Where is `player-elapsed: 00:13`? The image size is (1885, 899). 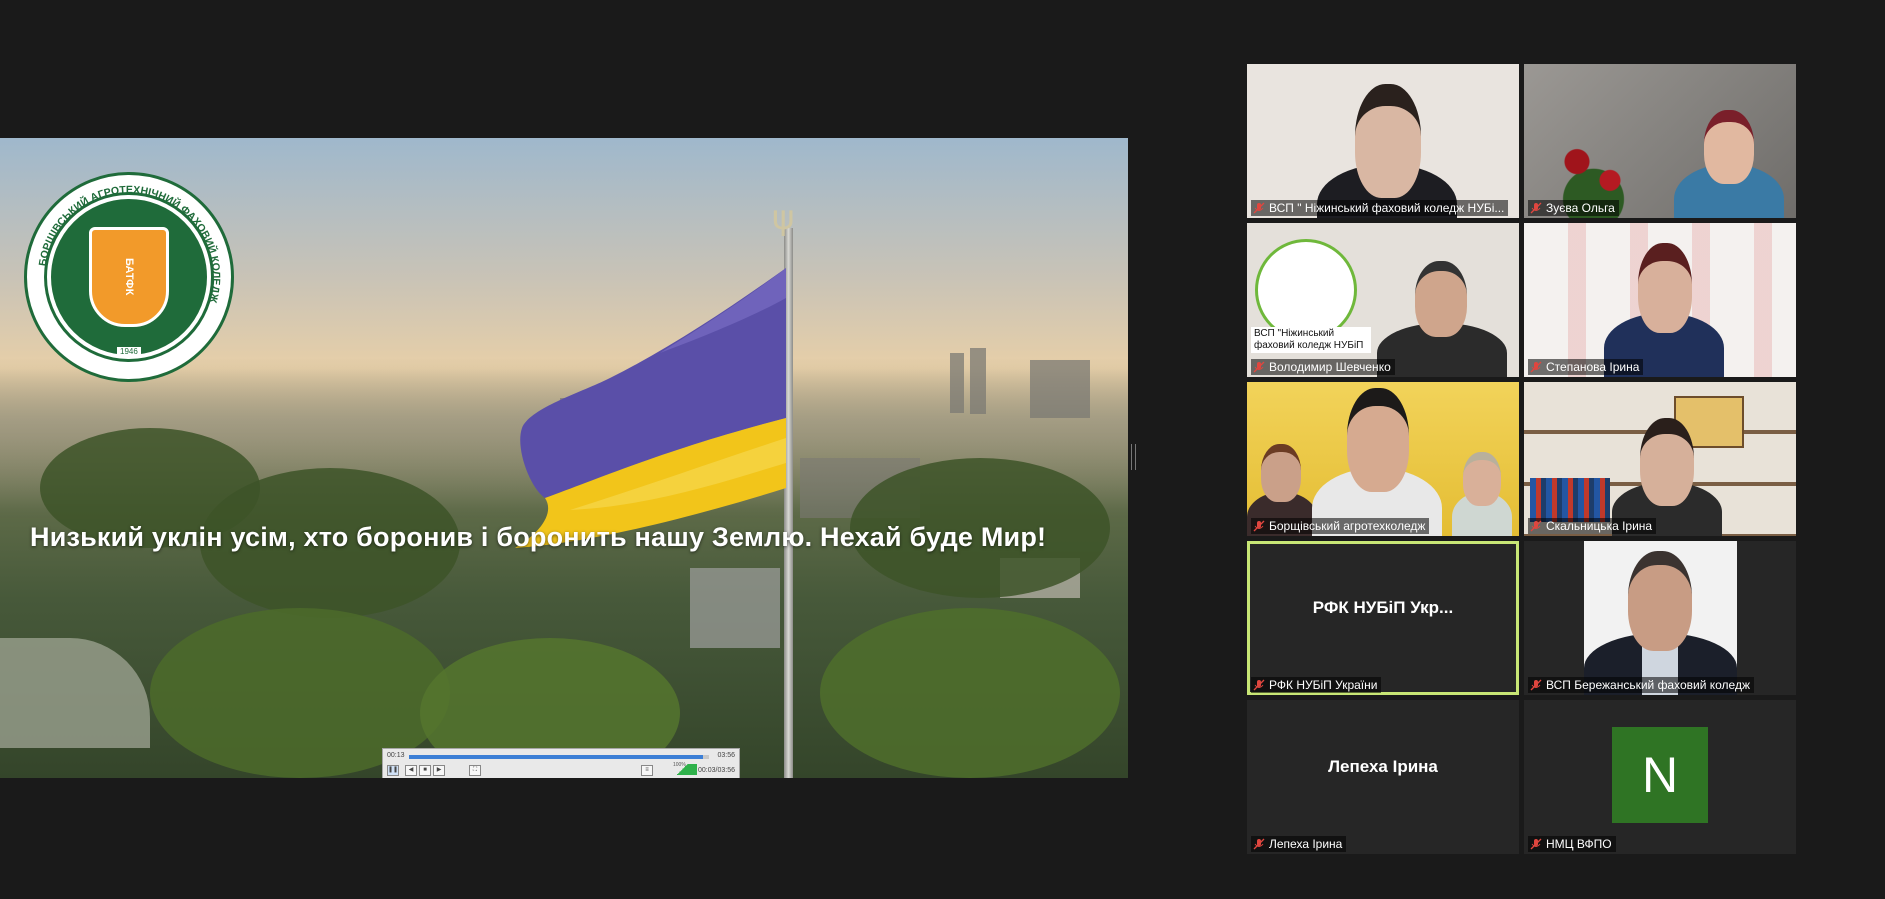 player-elapsed: 00:13 is located at coordinates (396, 755).